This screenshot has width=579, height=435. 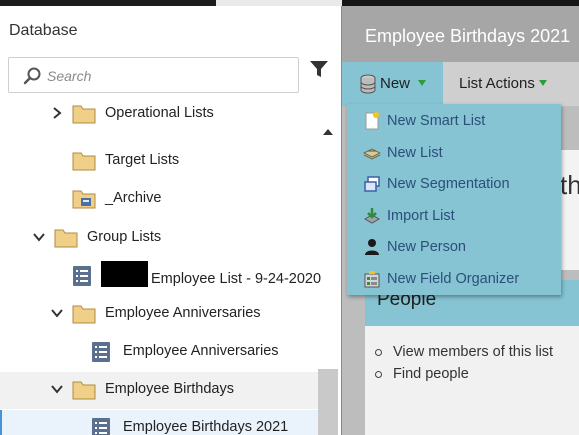 What do you see at coordinates (372, 154) in the screenshot?
I see `list-stack-icon` at bounding box center [372, 154].